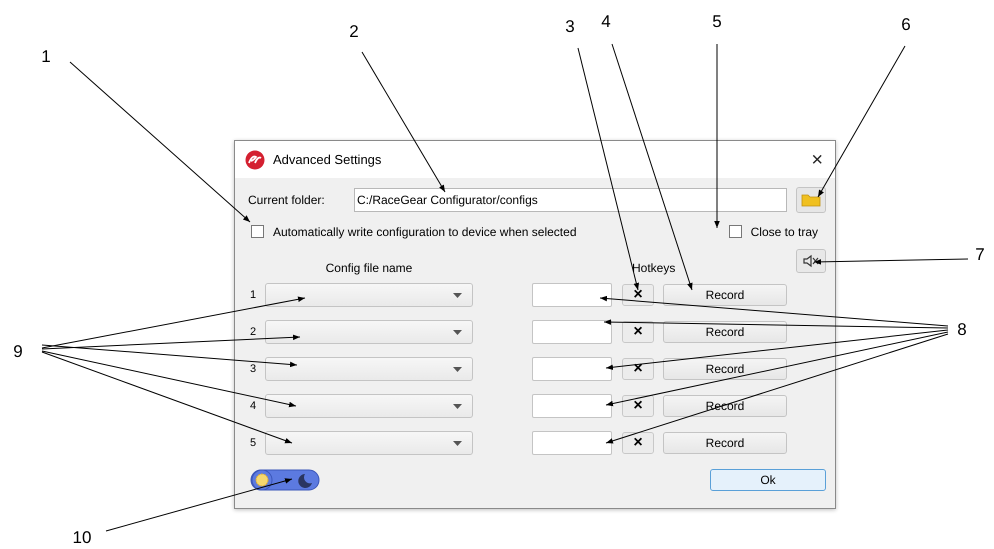 Image resolution: width=994 pixels, height=549 pixels. I want to click on browse-folder-button, so click(811, 200).